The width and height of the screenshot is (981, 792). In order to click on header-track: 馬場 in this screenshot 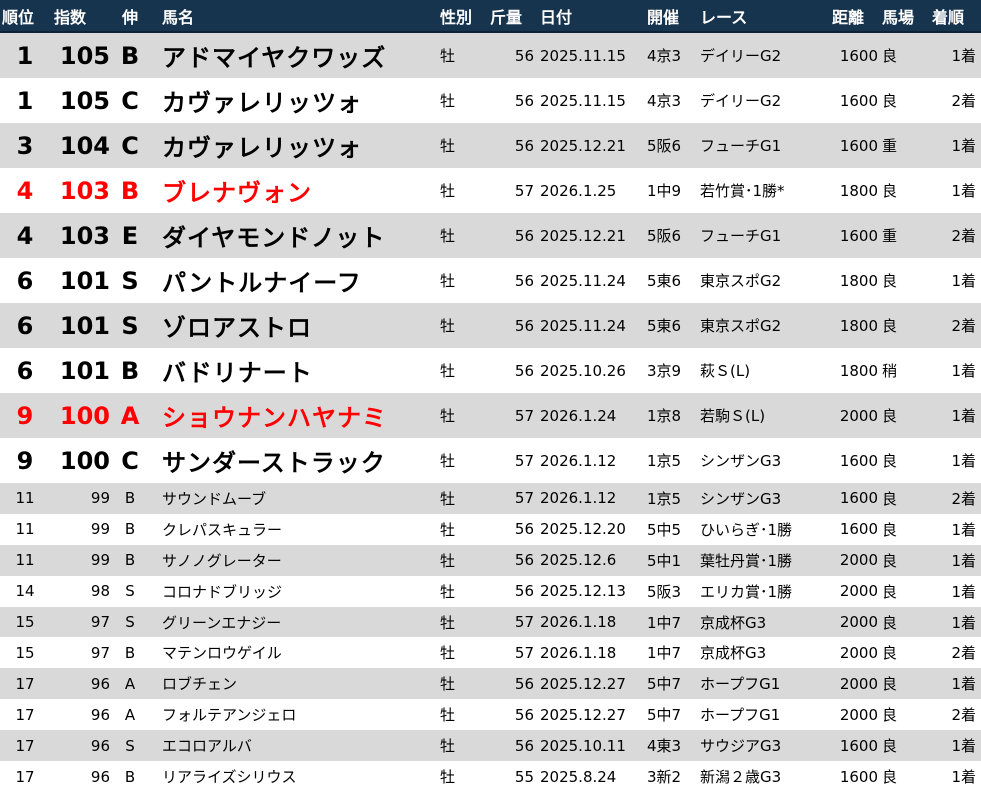, I will do `click(898, 17)`.